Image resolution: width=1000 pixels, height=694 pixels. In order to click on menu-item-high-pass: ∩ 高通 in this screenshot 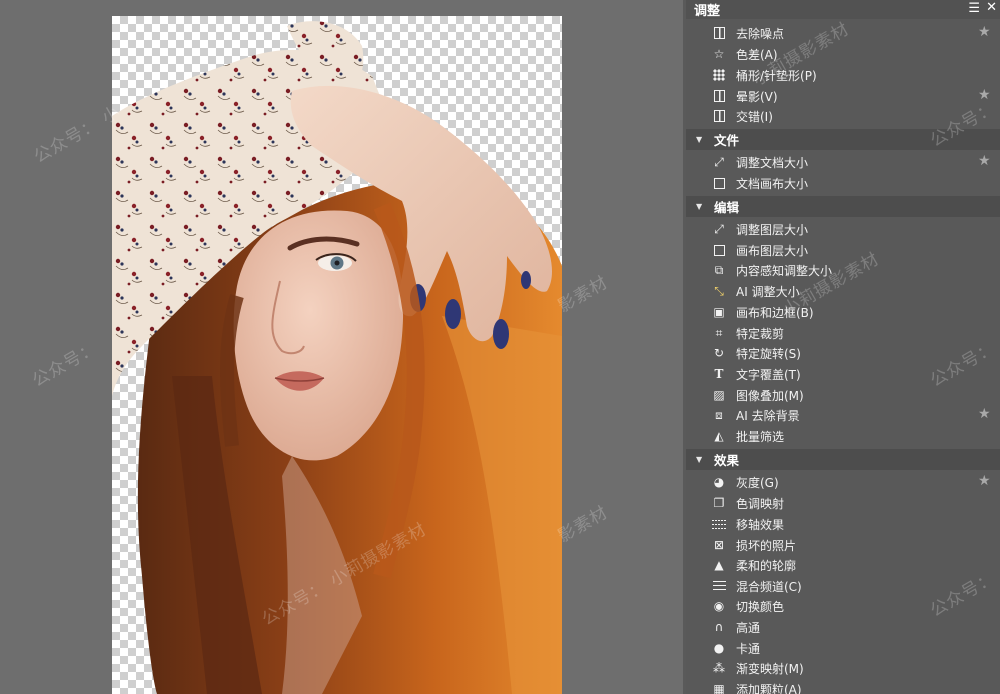, I will do `click(843, 627)`.